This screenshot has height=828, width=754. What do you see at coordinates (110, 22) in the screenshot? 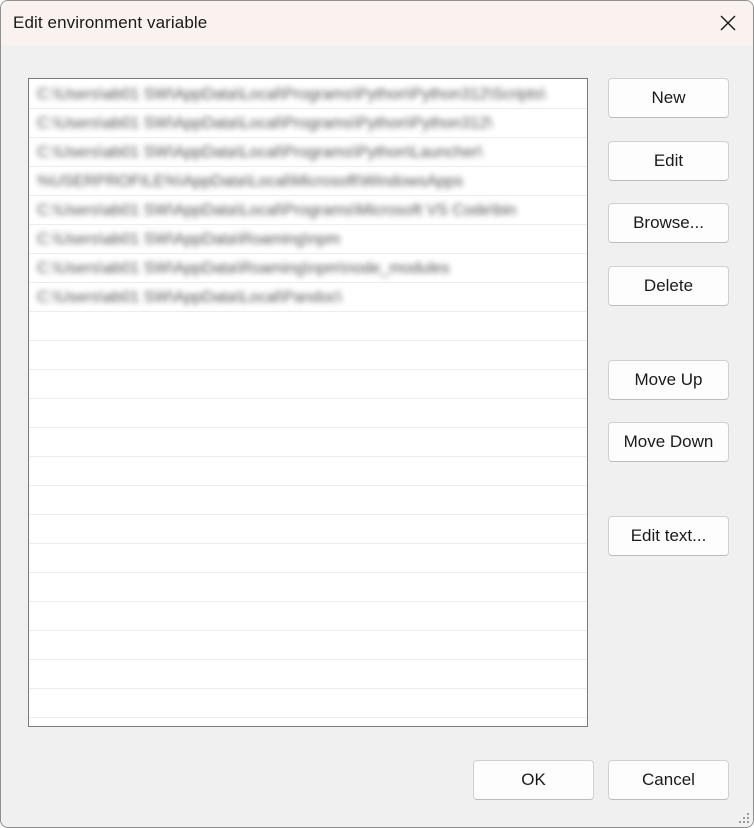
I see `dialog-title: Edit environment variable` at bounding box center [110, 22].